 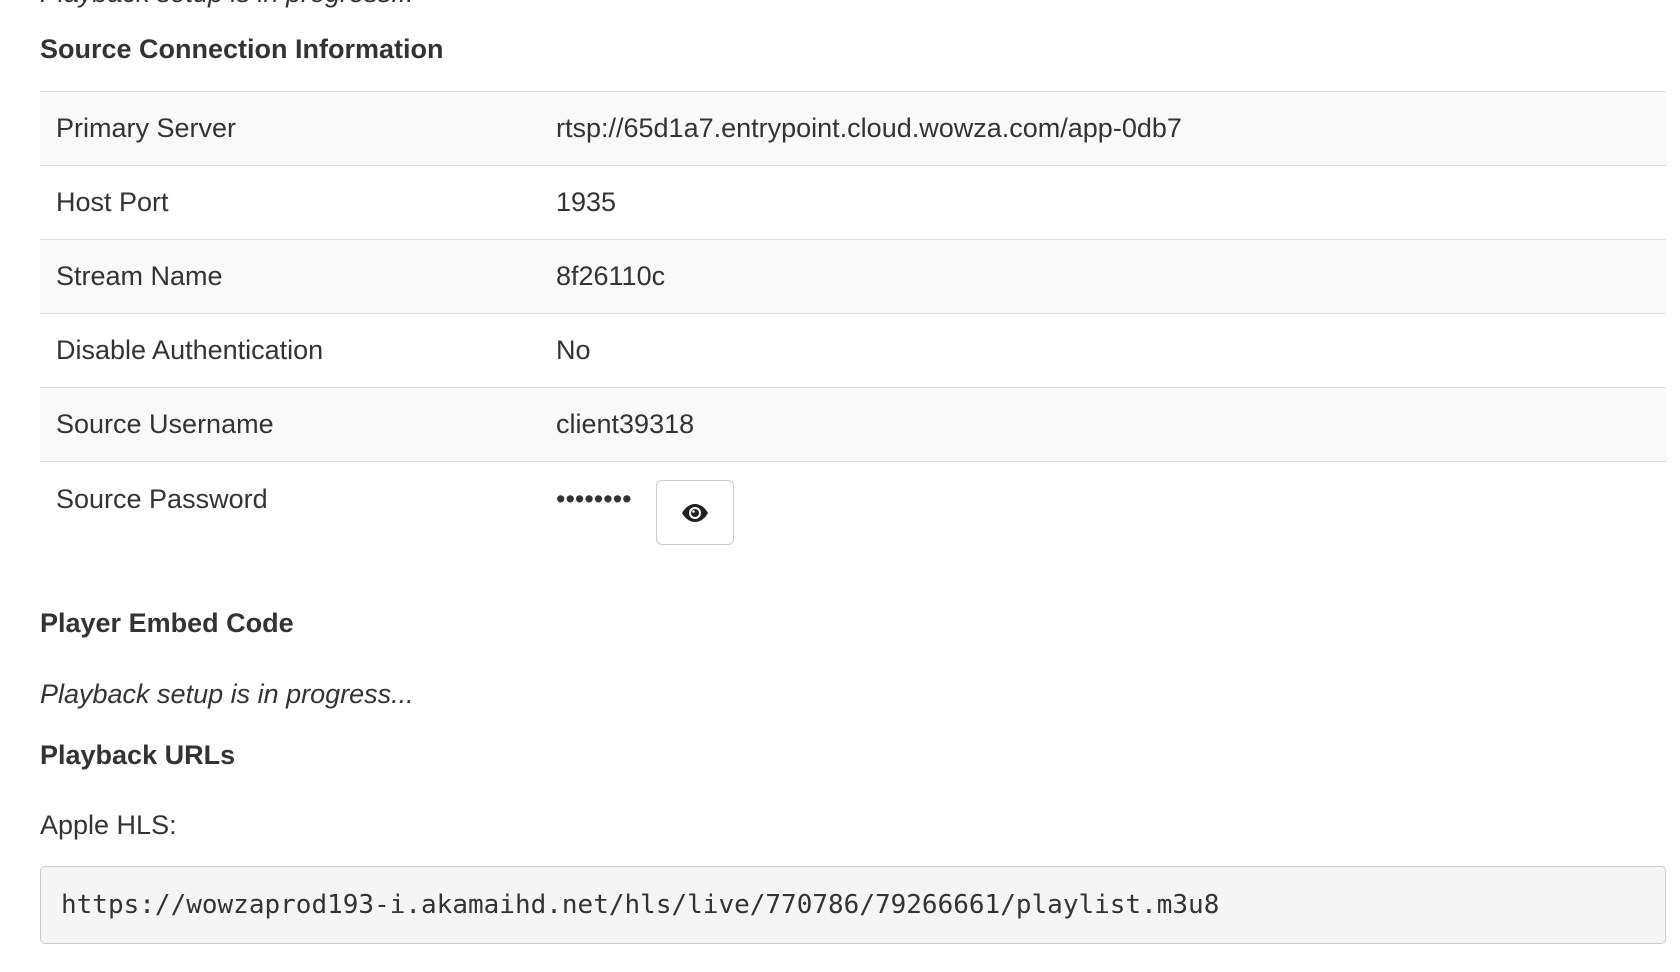 I want to click on row-label: Primary Server, so click(x=290, y=128).